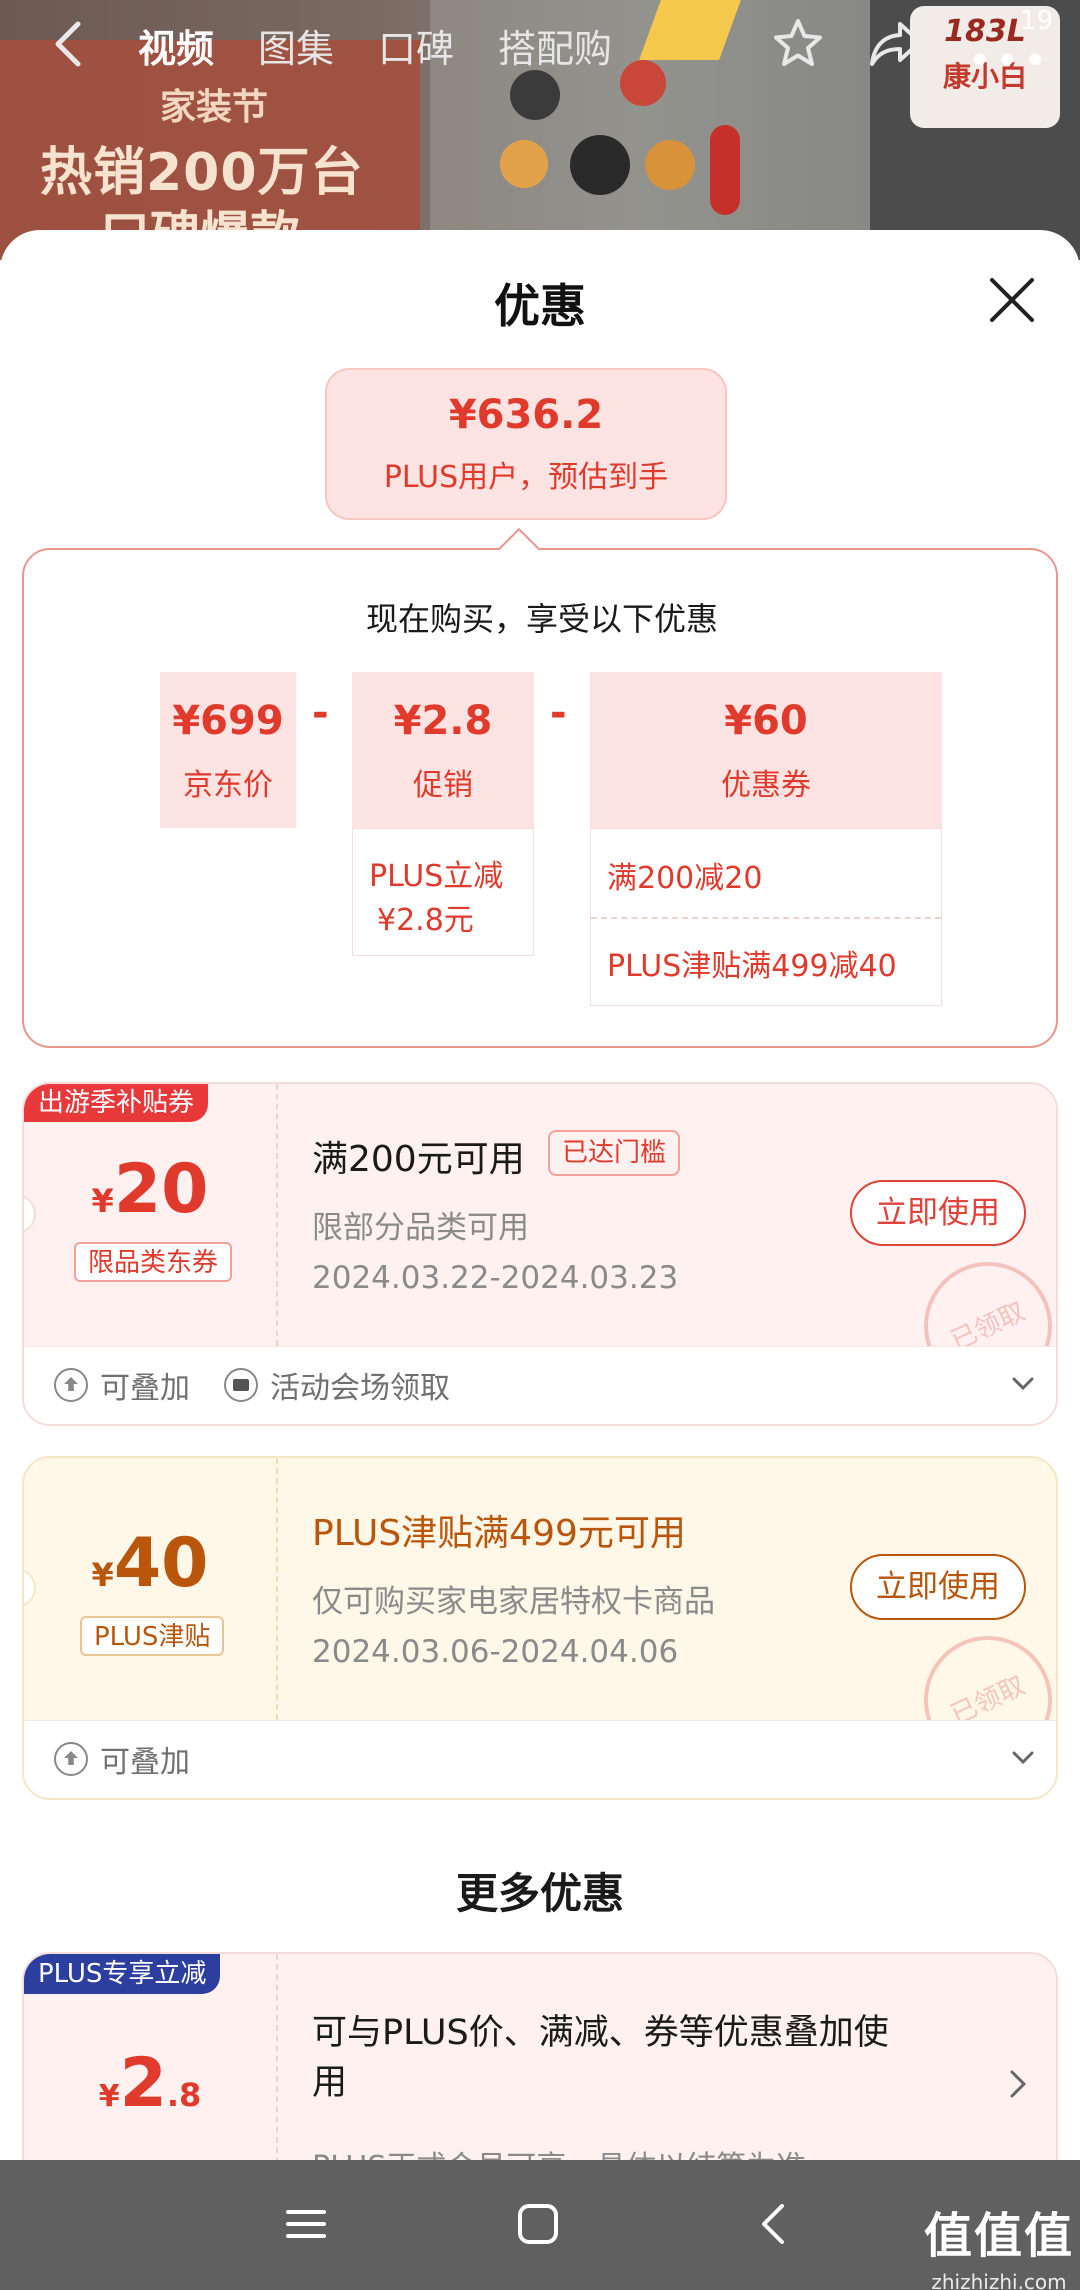  Describe the element at coordinates (526, 444) in the screenshot. I see `final-price-box: ¥636.2 PLUS用户，预估到手` at that location.